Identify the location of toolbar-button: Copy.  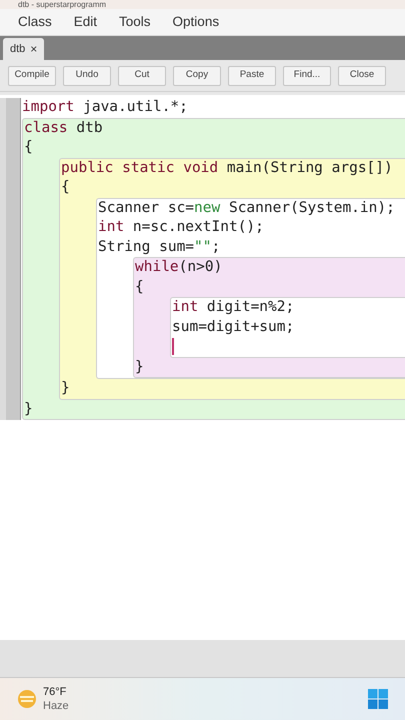
(197, 76).